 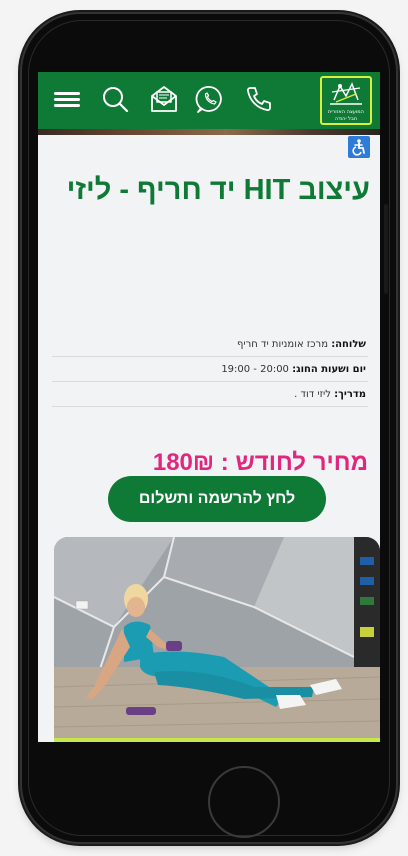 What do you see at coordinates (348, 344) in the screenshot?
I see `branch-label: שלוחה:` at bounding box center [348, 344].